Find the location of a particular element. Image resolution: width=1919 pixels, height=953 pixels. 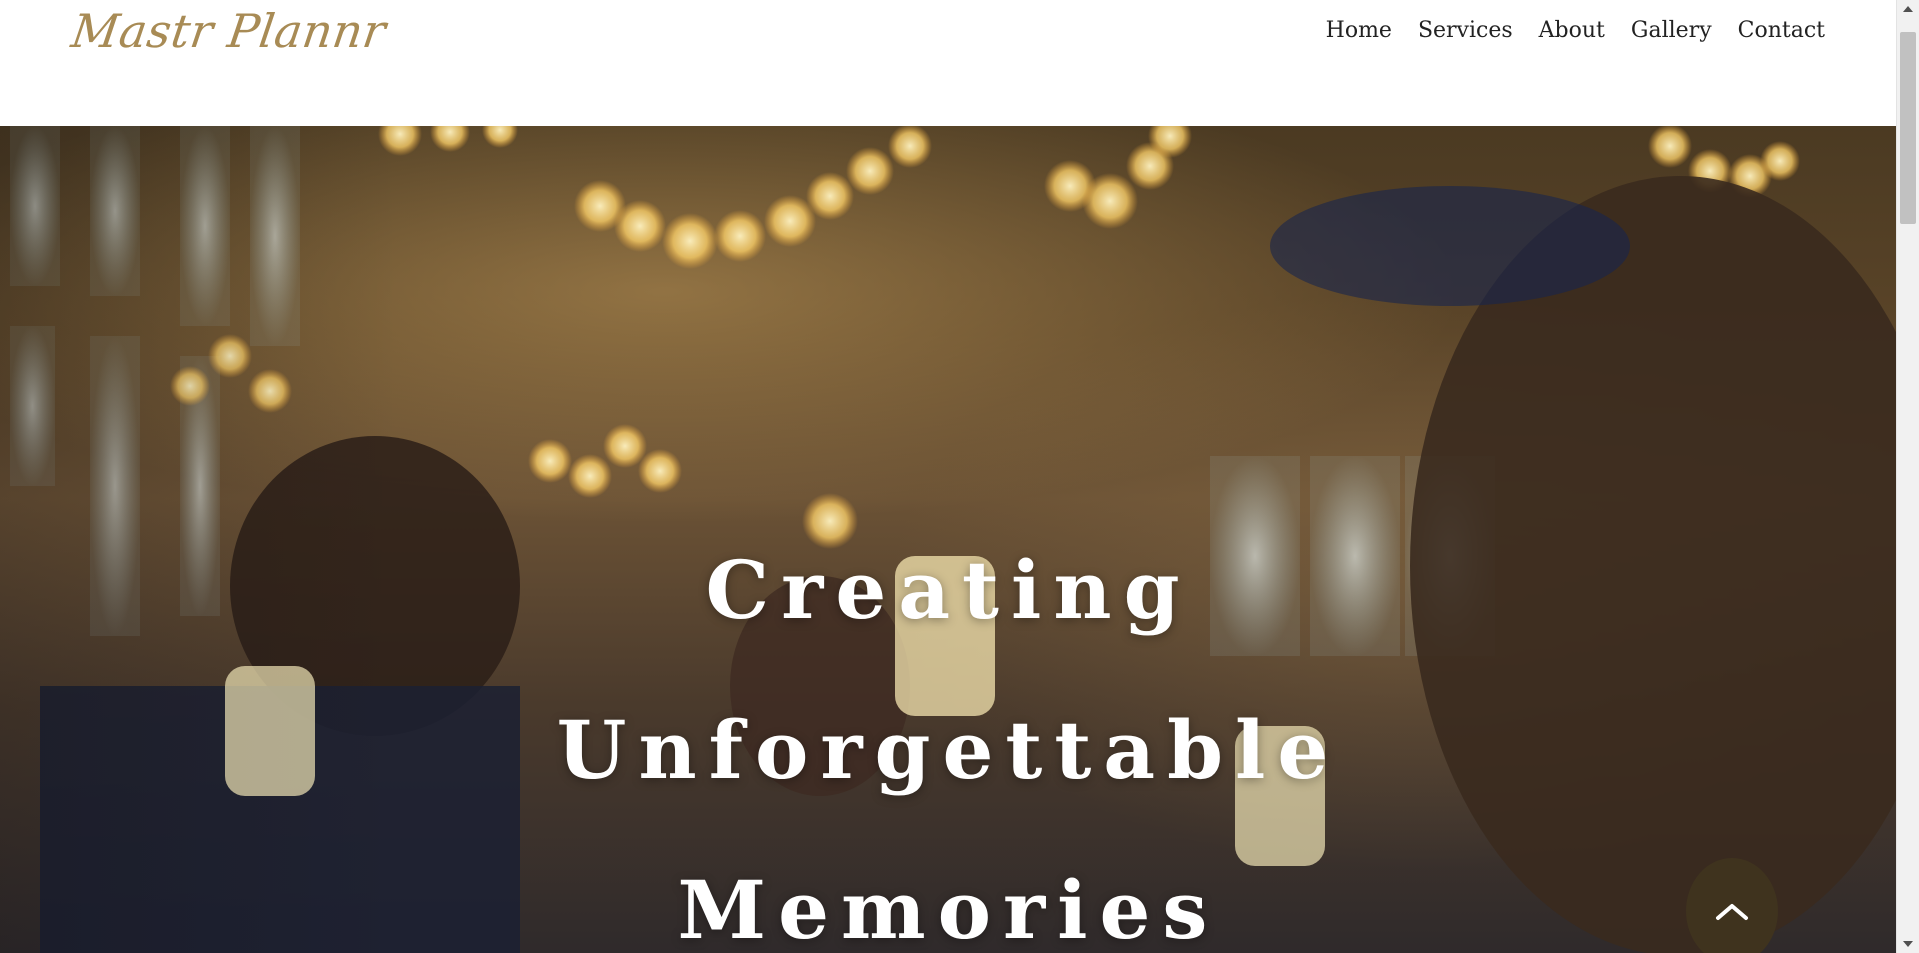

scroll-down-arrow-icon is located at coordinates (1908, 944).